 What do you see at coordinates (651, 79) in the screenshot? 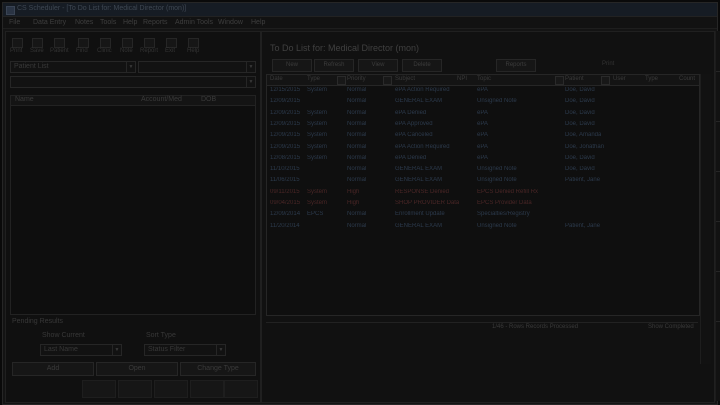
I see `col-type-2: Type` at bounding box center [651, 79].